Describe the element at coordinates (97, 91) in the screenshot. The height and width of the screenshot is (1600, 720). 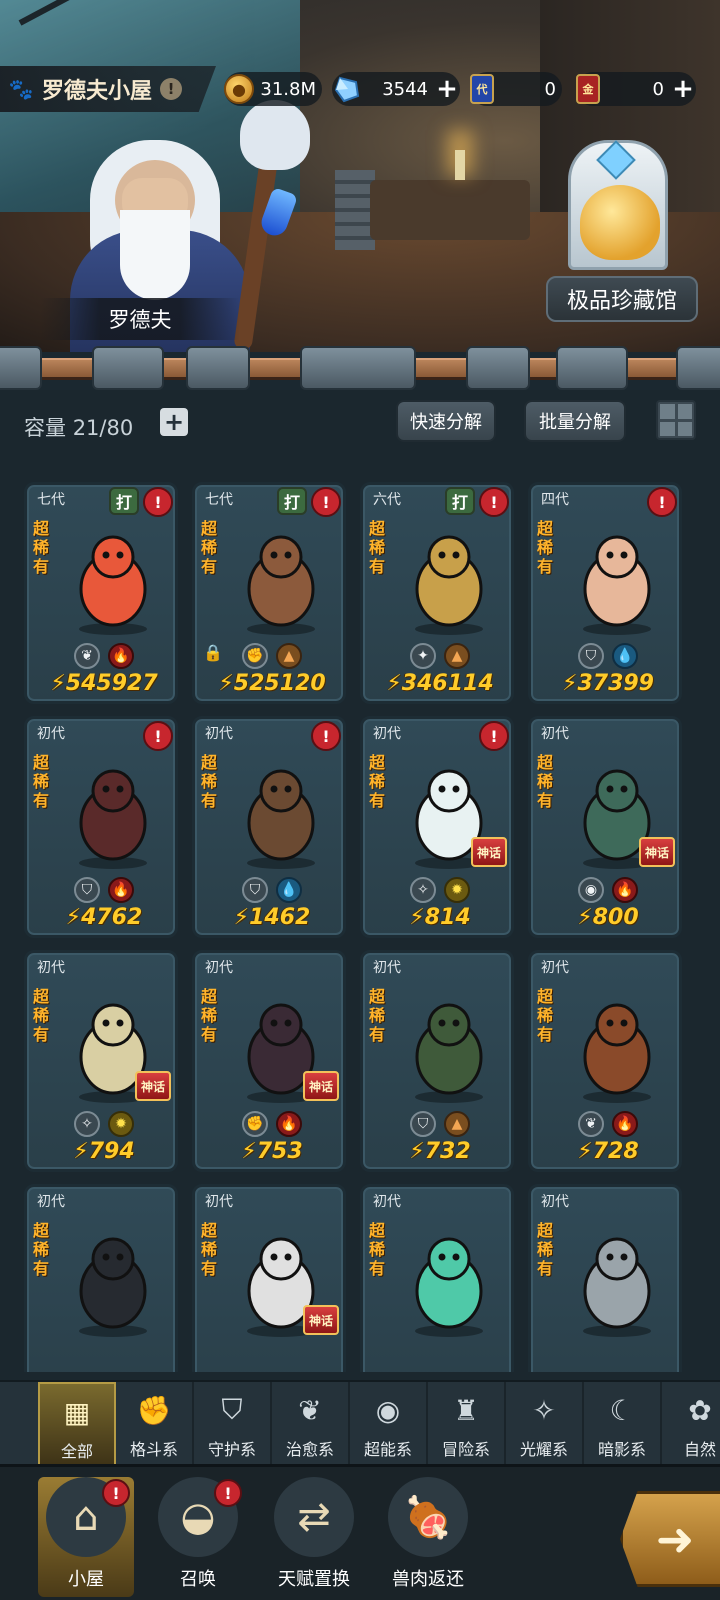
I see `page-title: 罗德夫小屋` at that location.